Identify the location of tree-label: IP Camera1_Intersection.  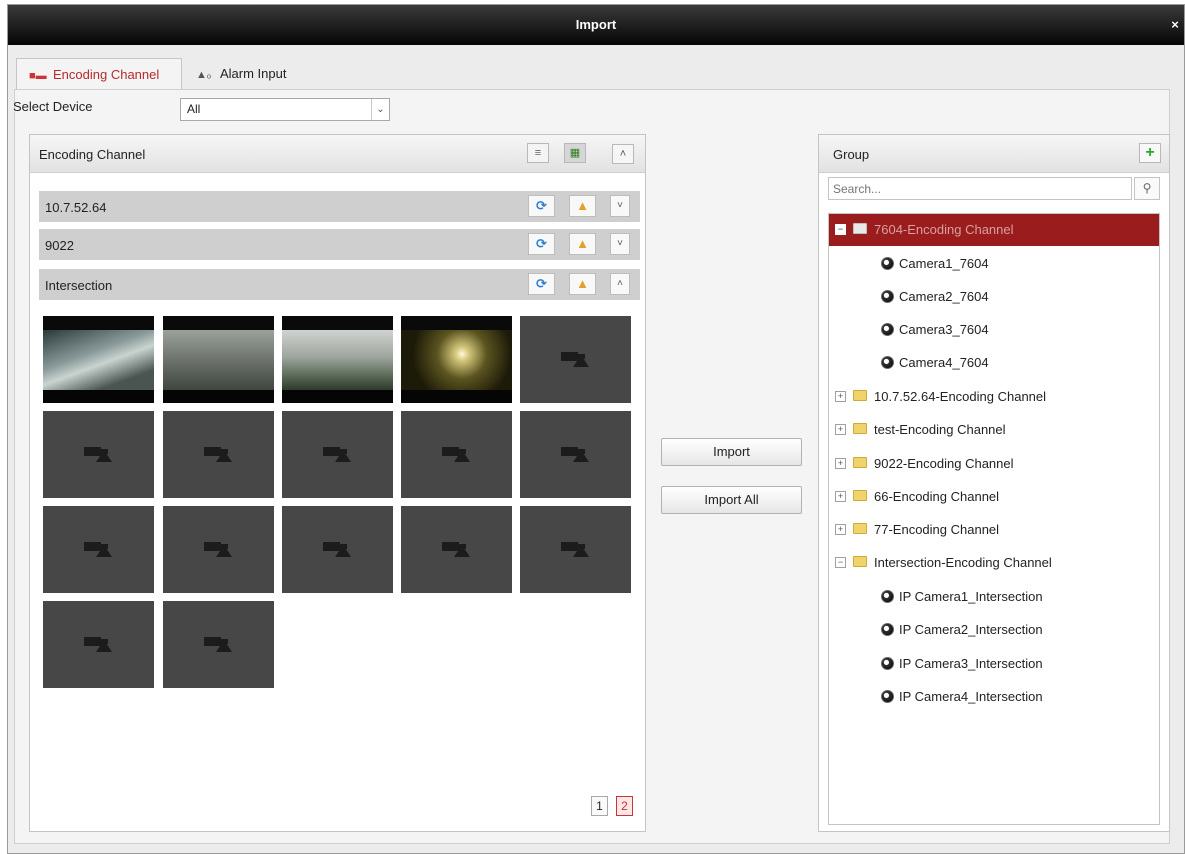
(971, 596).